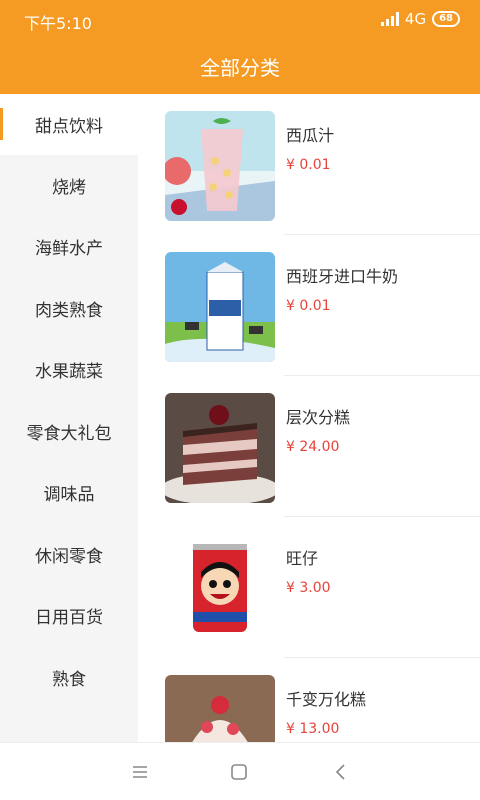  I want to click on product-name: 西瓜汁, so click(310, 135).